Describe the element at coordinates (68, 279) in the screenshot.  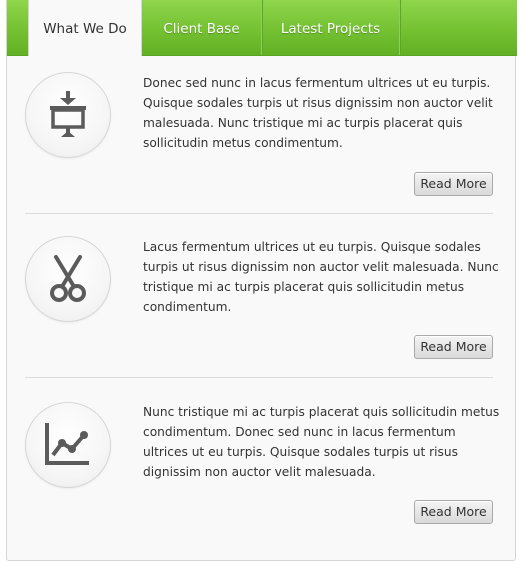
I see `scissors-icon` at that location.